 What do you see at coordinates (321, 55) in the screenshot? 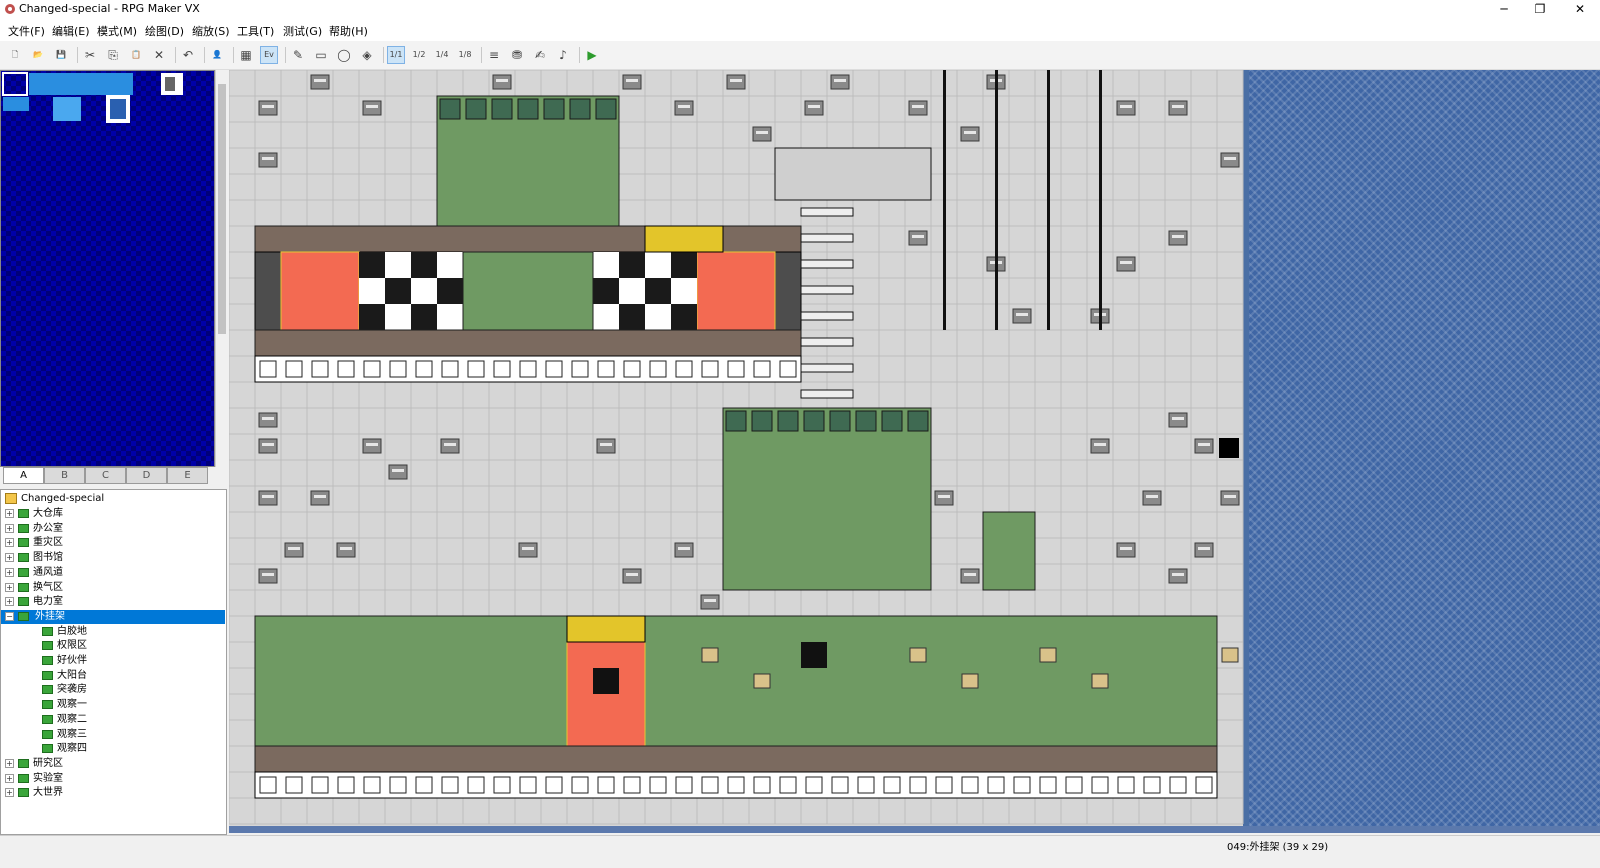
I see `rectangle-button: ▭` at bounding box center [321, 55].